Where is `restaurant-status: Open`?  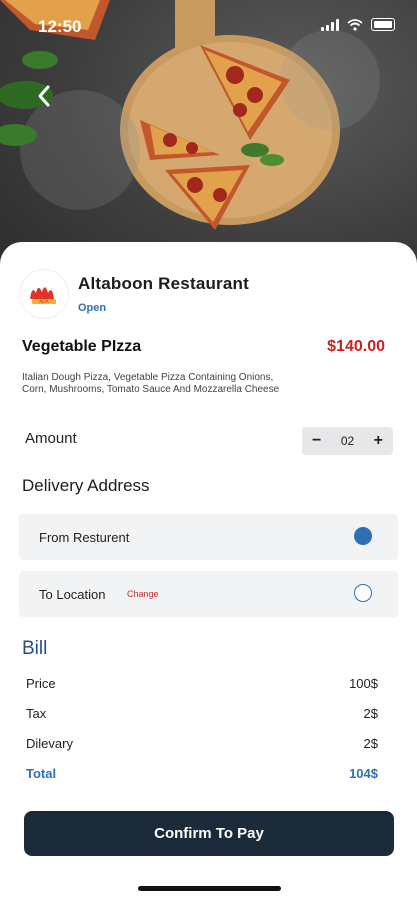 restaurant-status: Open is located at coordinates (92, 308).